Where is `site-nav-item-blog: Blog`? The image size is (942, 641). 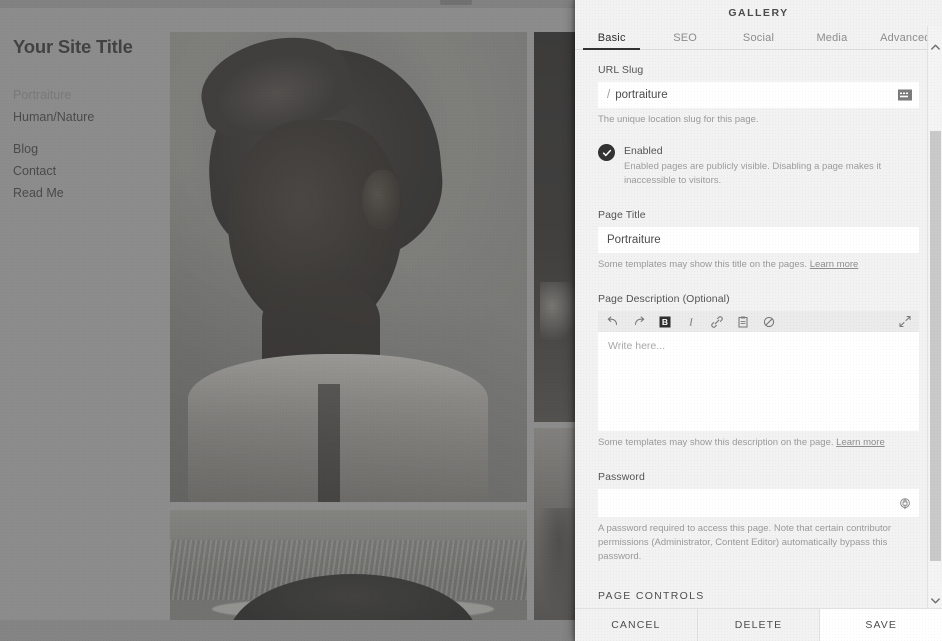
site-nav-item-blog: Blog is located at coordinates (91, 149).